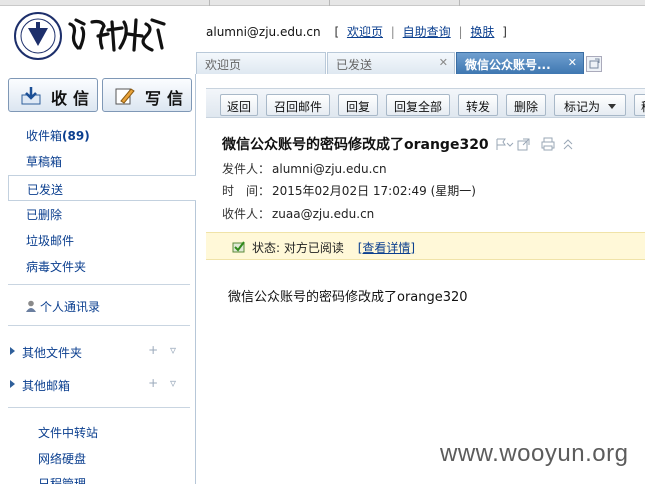  What do you see at coordinates (102, 188) in the screenshot?
I see `folder-sent: 已发送` at bounding box center [102, 188].